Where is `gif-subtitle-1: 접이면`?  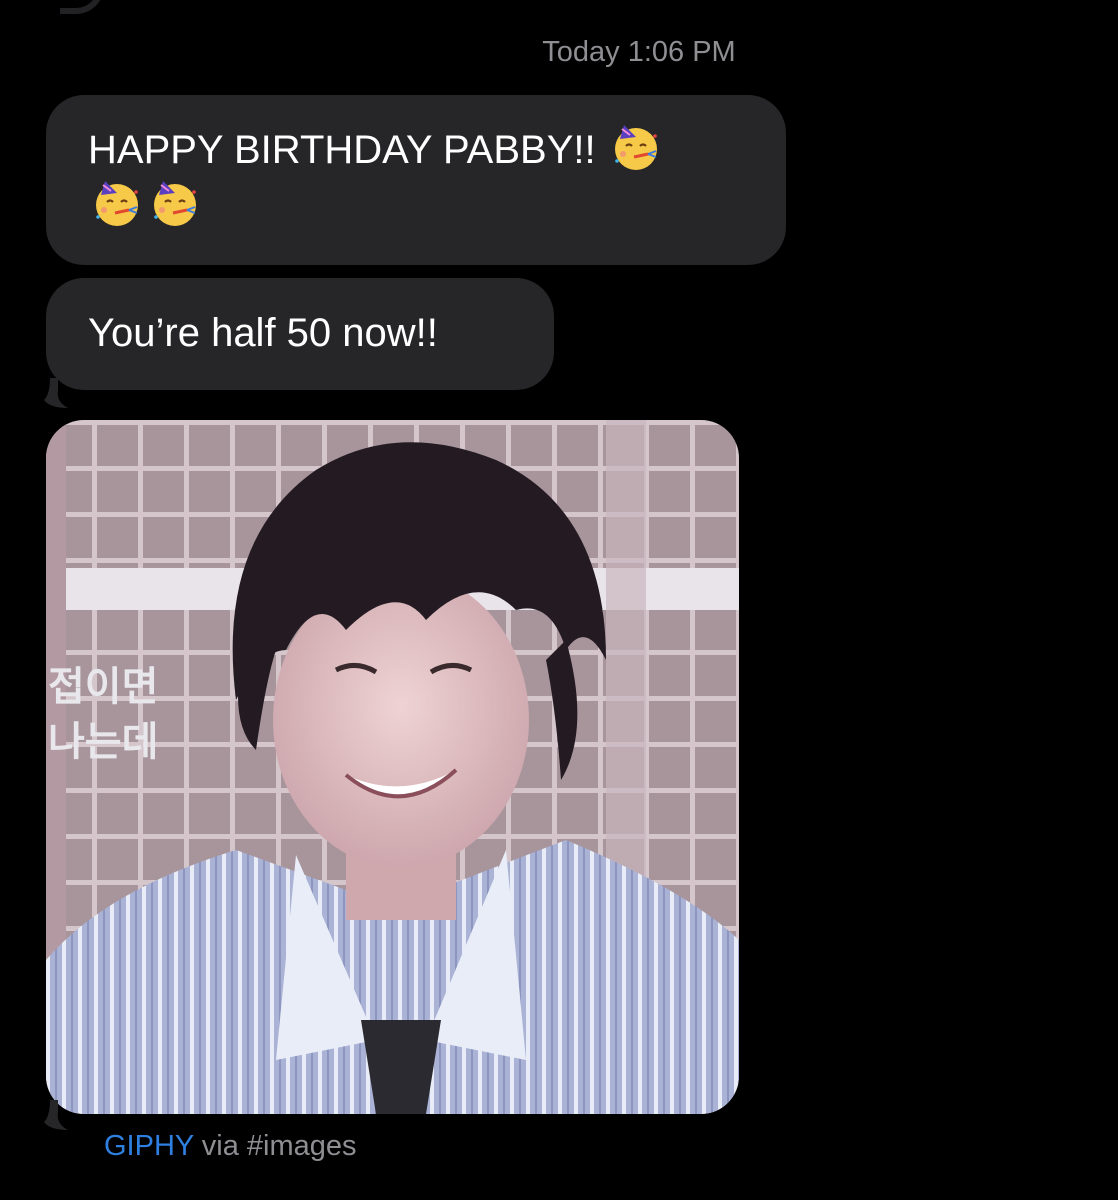 gif-subtitle-1: 접이면 is located at coordinates (103, 687).